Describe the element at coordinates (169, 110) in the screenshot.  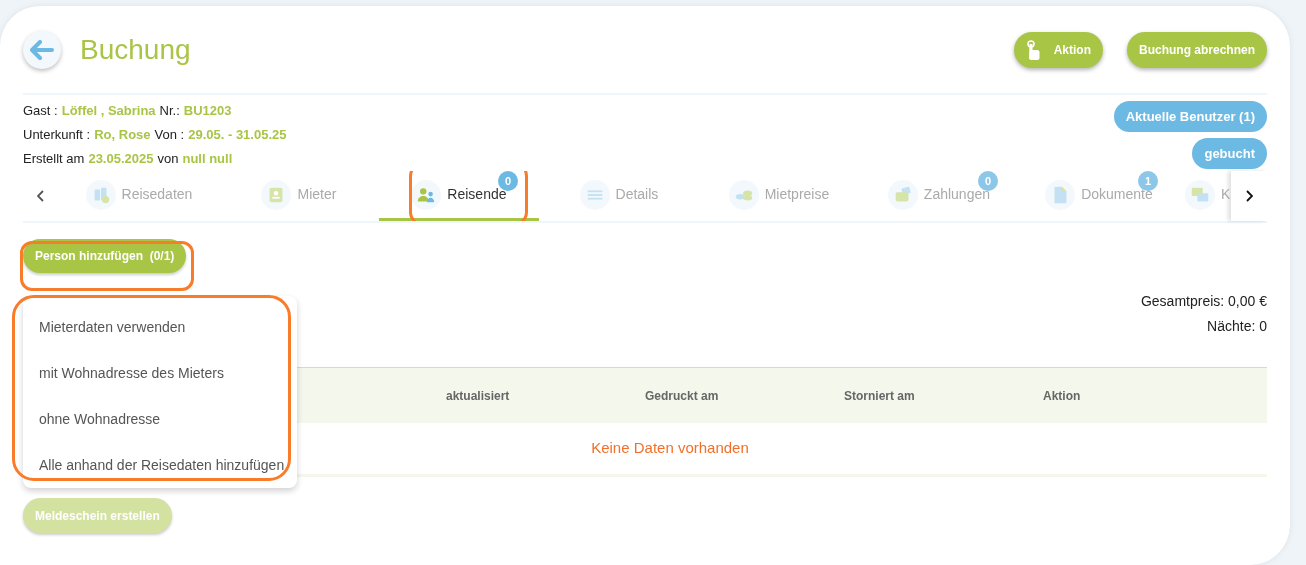
I see `info-label: Nr.:` at that location.